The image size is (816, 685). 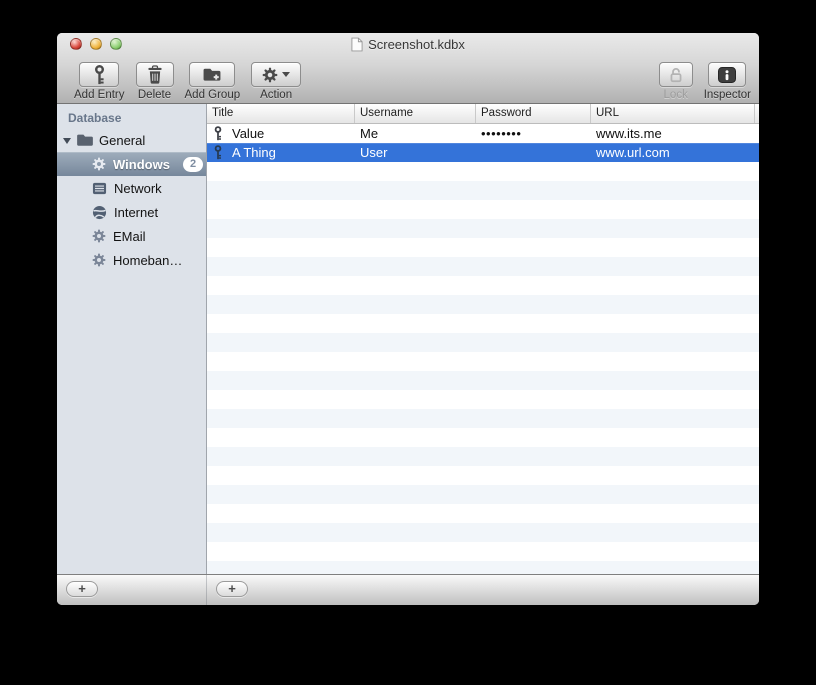 I want to click on traffic-lights, so click(x=96, y=44).